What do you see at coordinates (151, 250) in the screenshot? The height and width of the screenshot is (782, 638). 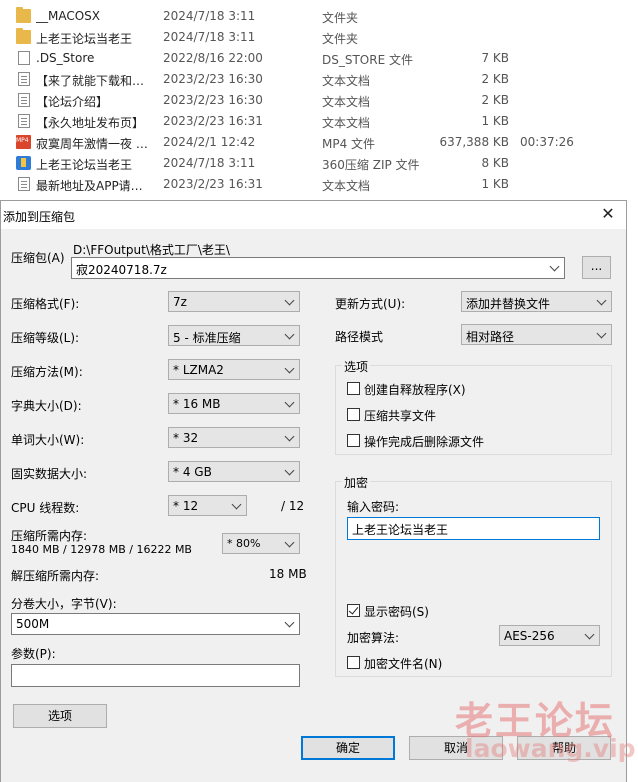 I see `archive-path: D:\FFOutput\格式工厂\老王\` at bounding box center [151, 250].